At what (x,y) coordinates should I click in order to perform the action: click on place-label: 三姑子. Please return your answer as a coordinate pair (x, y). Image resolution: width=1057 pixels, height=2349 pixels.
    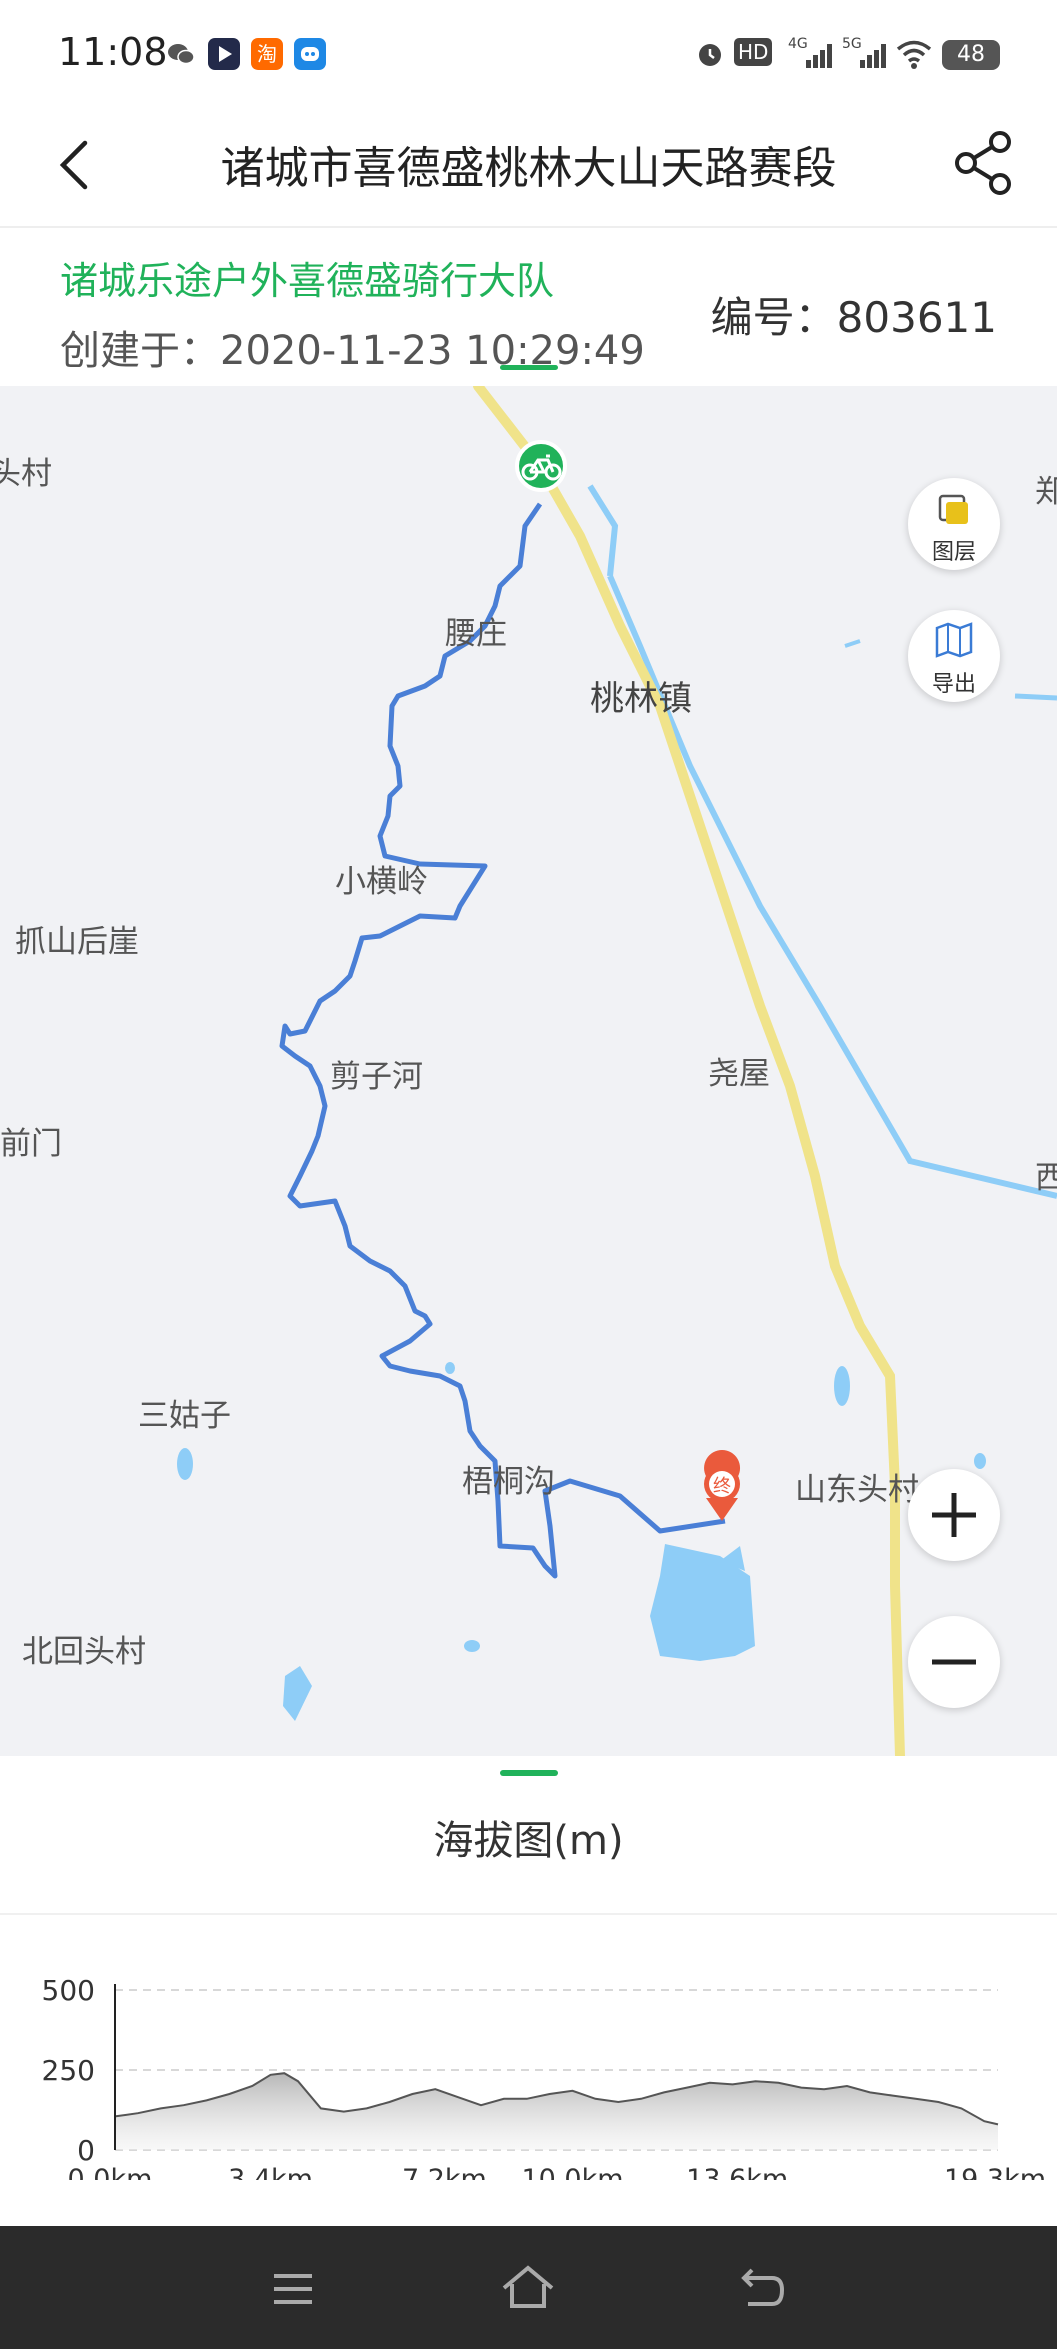
    Looking at the image, I should click on (184, 1416).